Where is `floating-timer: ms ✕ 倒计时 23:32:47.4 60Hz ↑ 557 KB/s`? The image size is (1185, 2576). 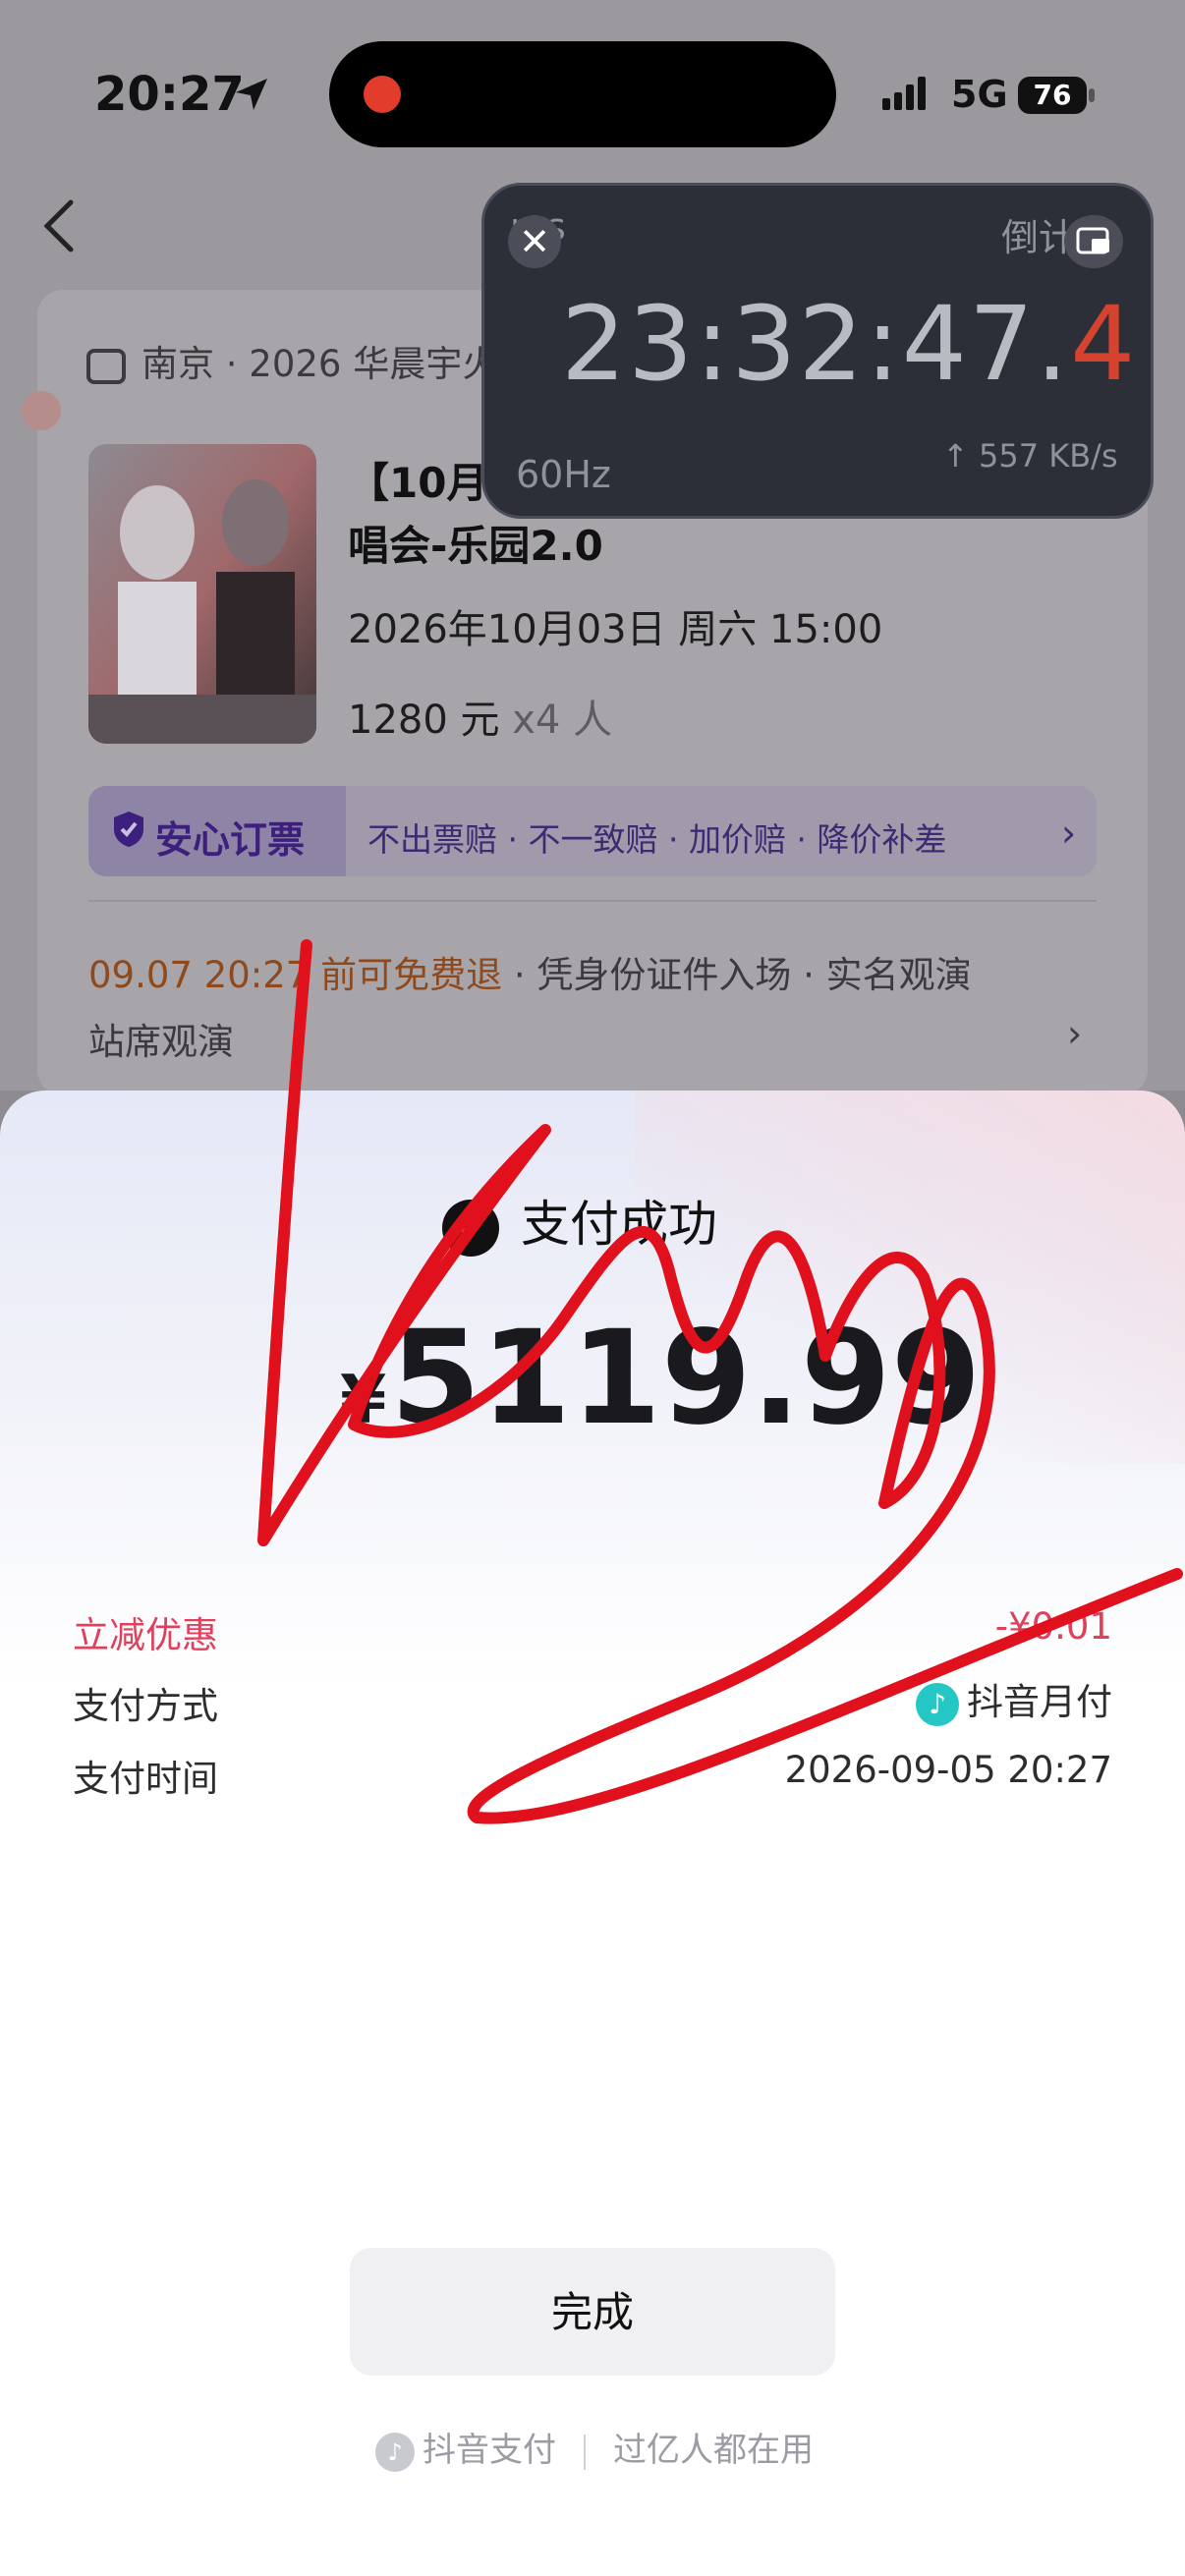 floating-timer: ms ✕ 倒计时 23:32:47.4 60Hz ↑ 557 KB/s is located at coordinates (817, 351).